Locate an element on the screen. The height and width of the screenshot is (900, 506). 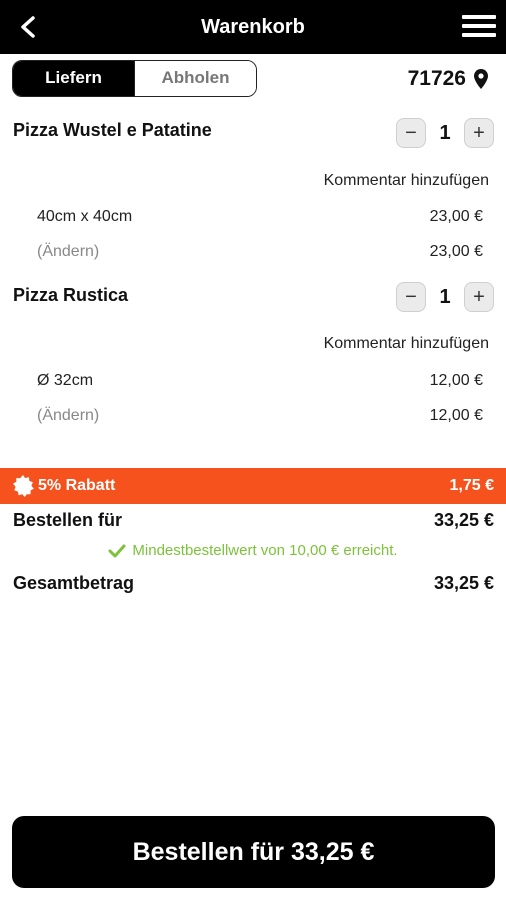
min-order-note: Mindestbestellwert von 10,00 € erreicht. is located at coordinates (253, 550).